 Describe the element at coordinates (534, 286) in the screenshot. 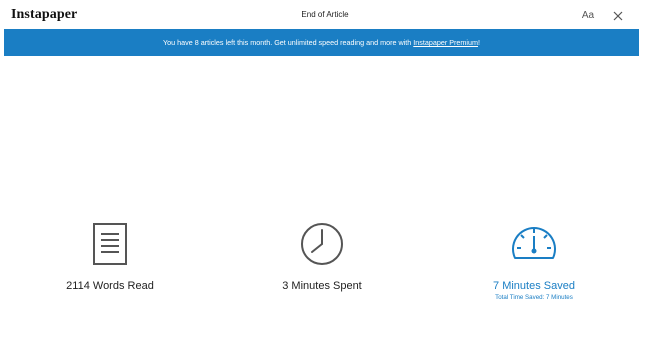

I see `minutes-saved-label: 7 Minutes Saved` at that location.